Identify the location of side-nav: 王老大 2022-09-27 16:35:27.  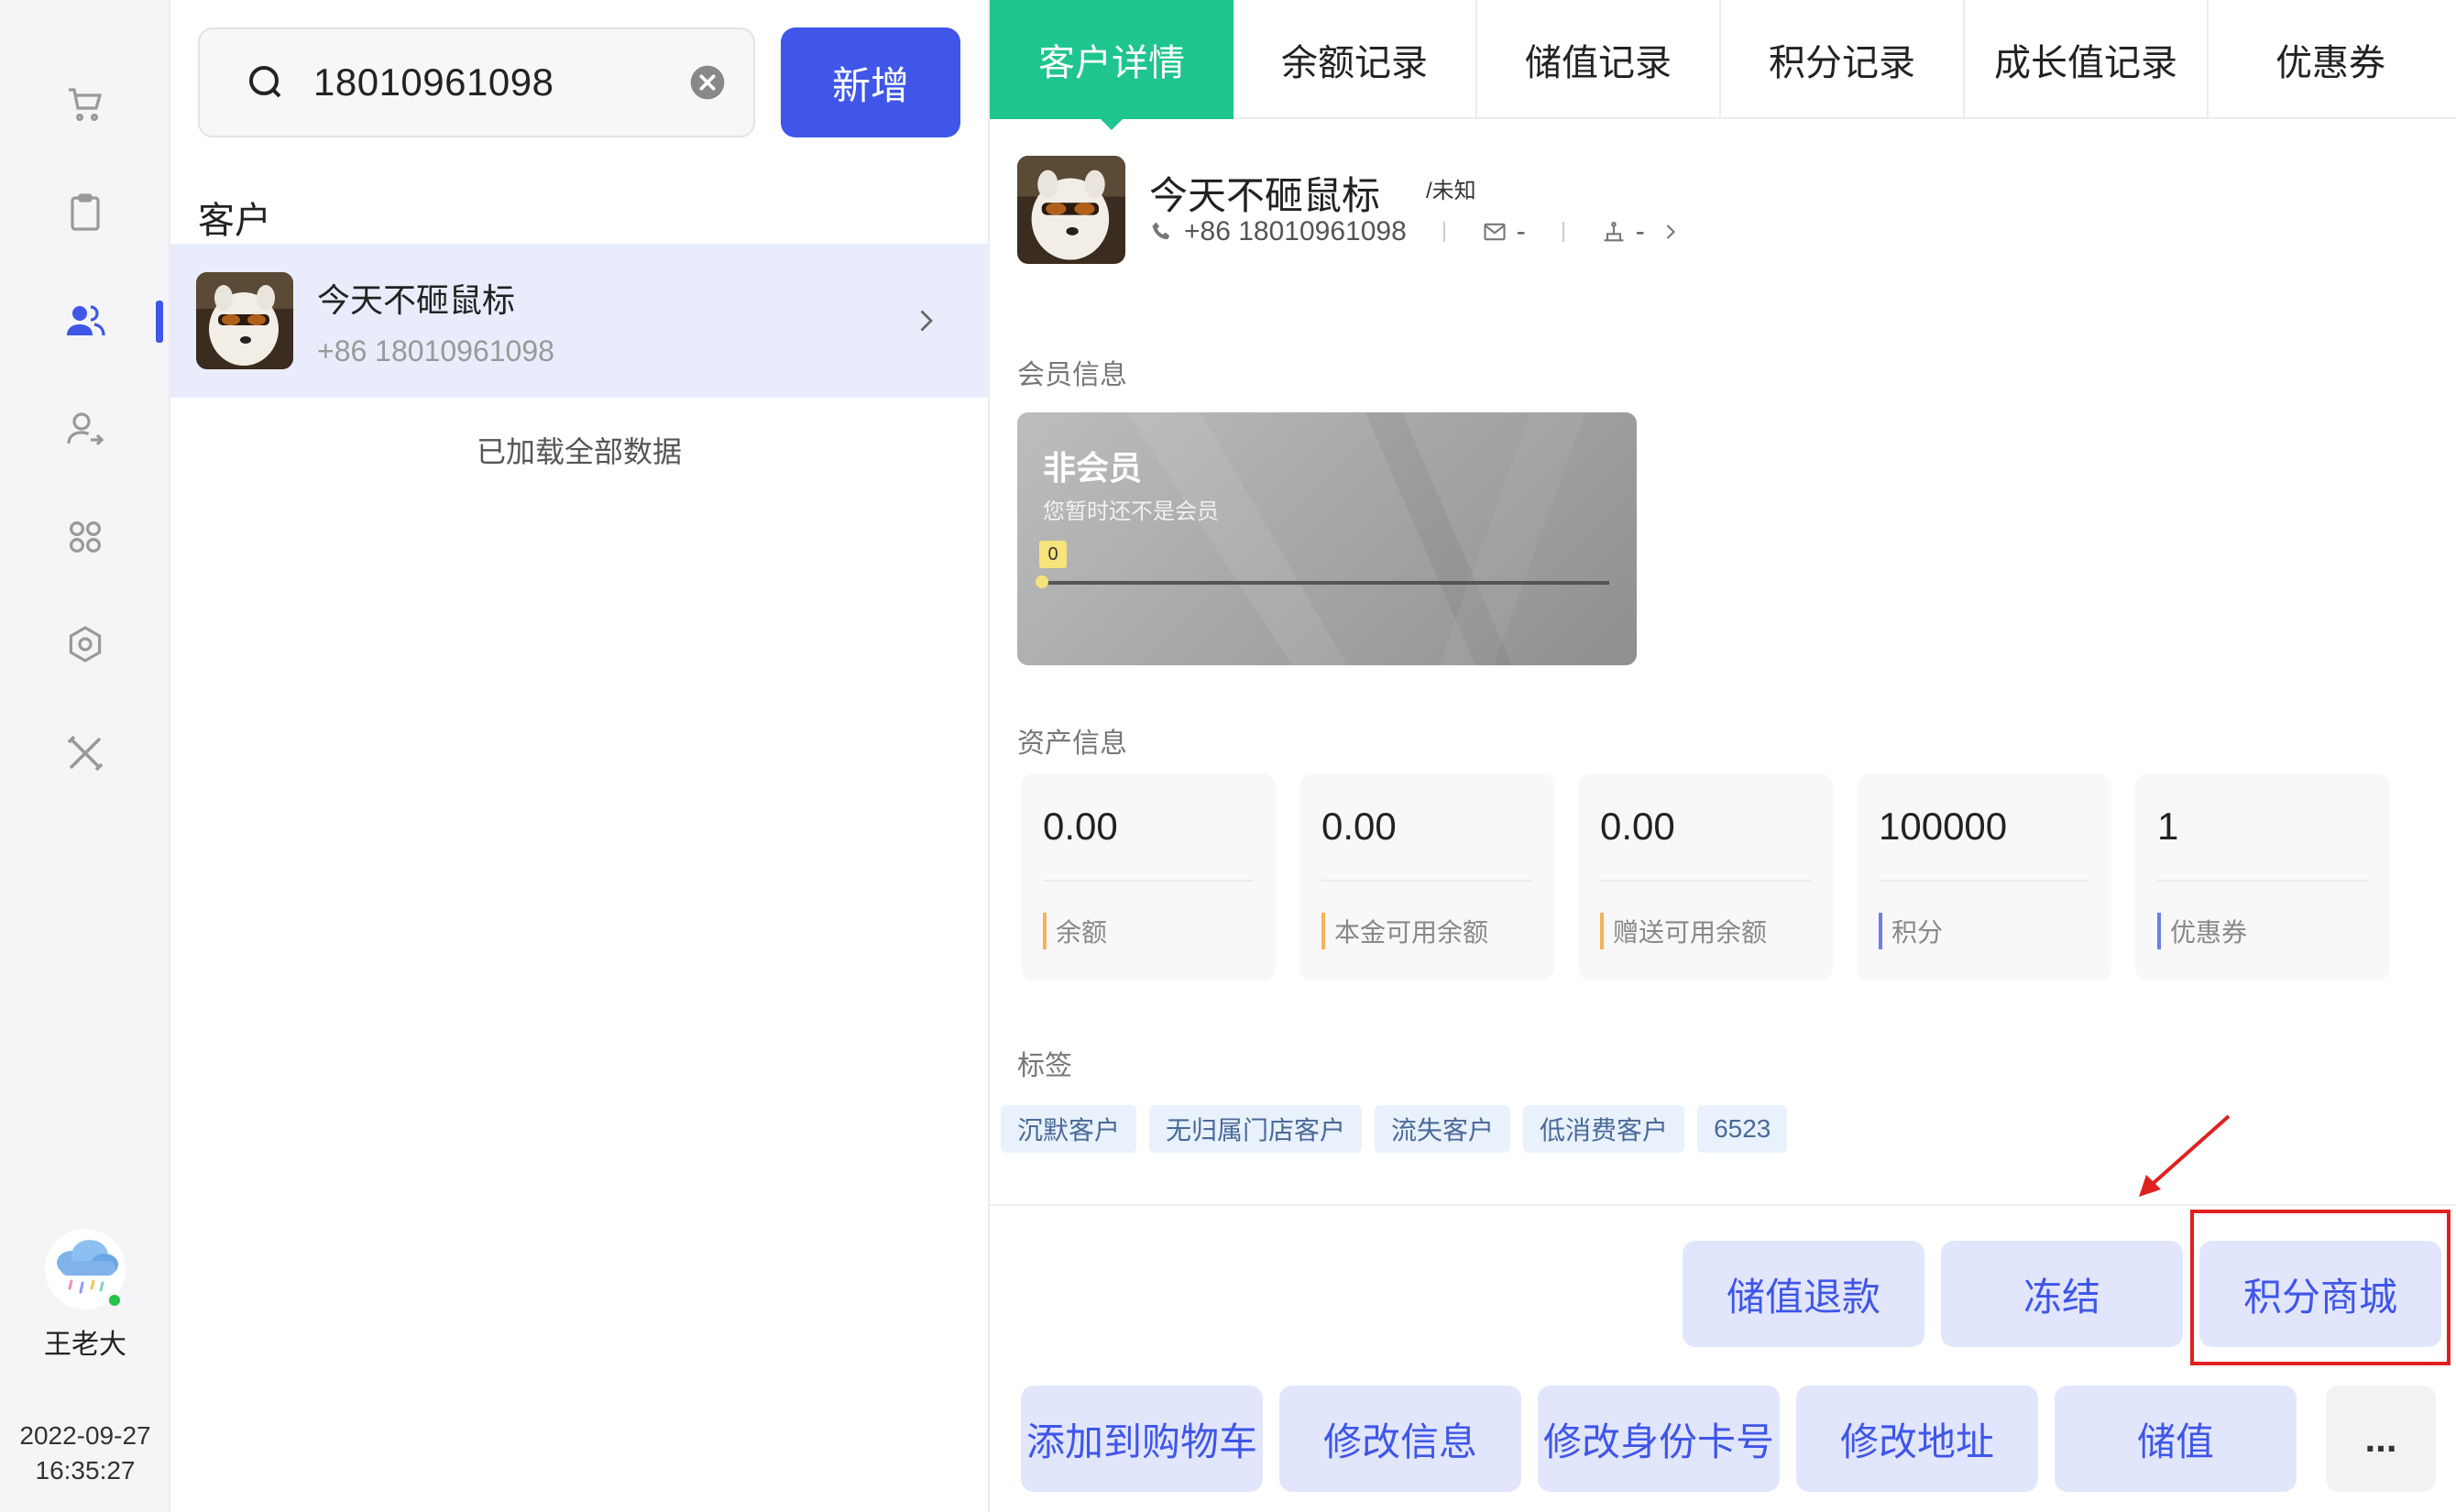
(85, 756).